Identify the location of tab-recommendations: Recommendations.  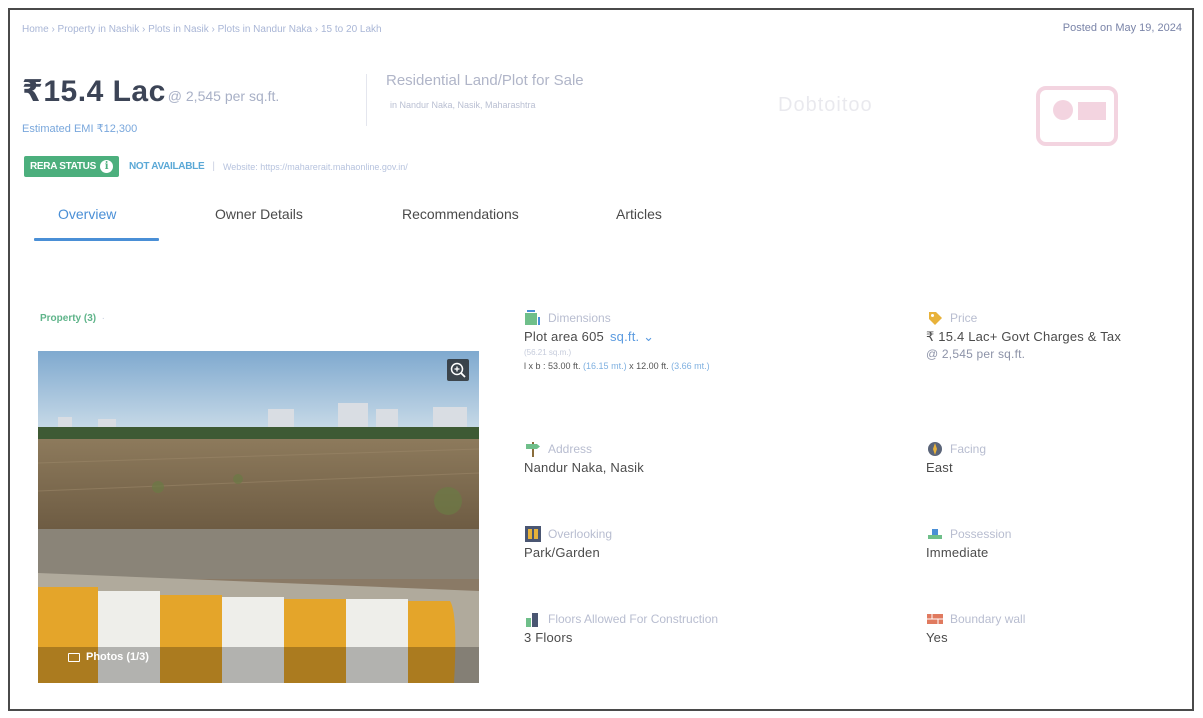
(460, 214).